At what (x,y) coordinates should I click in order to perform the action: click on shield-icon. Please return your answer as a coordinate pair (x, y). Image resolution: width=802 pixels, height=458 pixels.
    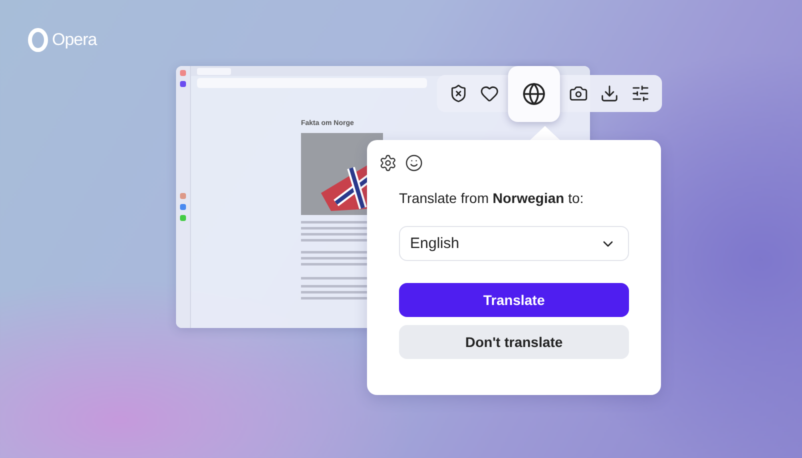
    Looking at the image, I should click on (458, 93).